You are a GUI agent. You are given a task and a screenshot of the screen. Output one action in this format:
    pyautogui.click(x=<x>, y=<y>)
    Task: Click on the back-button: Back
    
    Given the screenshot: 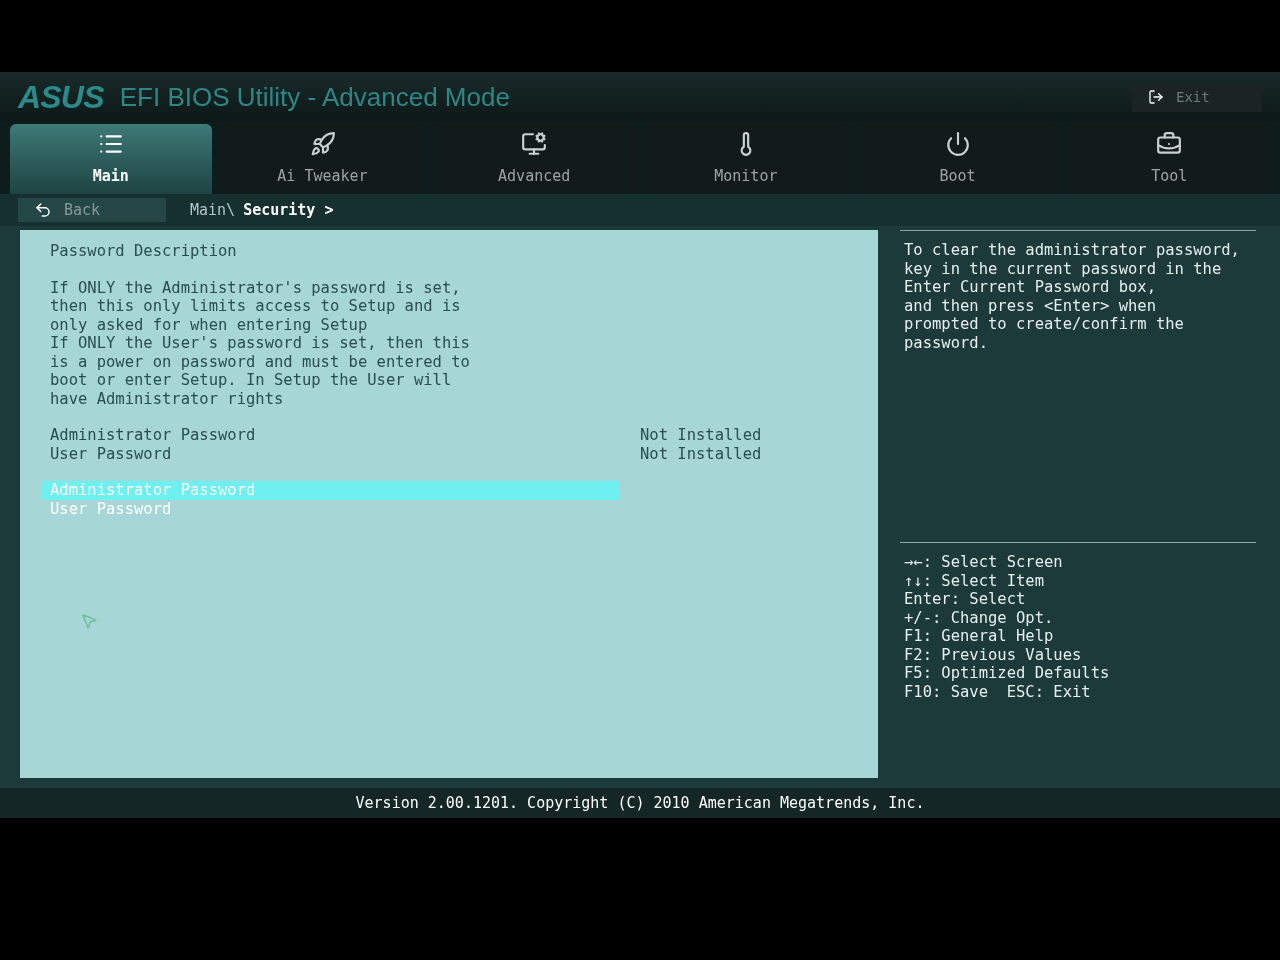 What is the action you would take?
    pyautogui.click(x=92, y=210)
    